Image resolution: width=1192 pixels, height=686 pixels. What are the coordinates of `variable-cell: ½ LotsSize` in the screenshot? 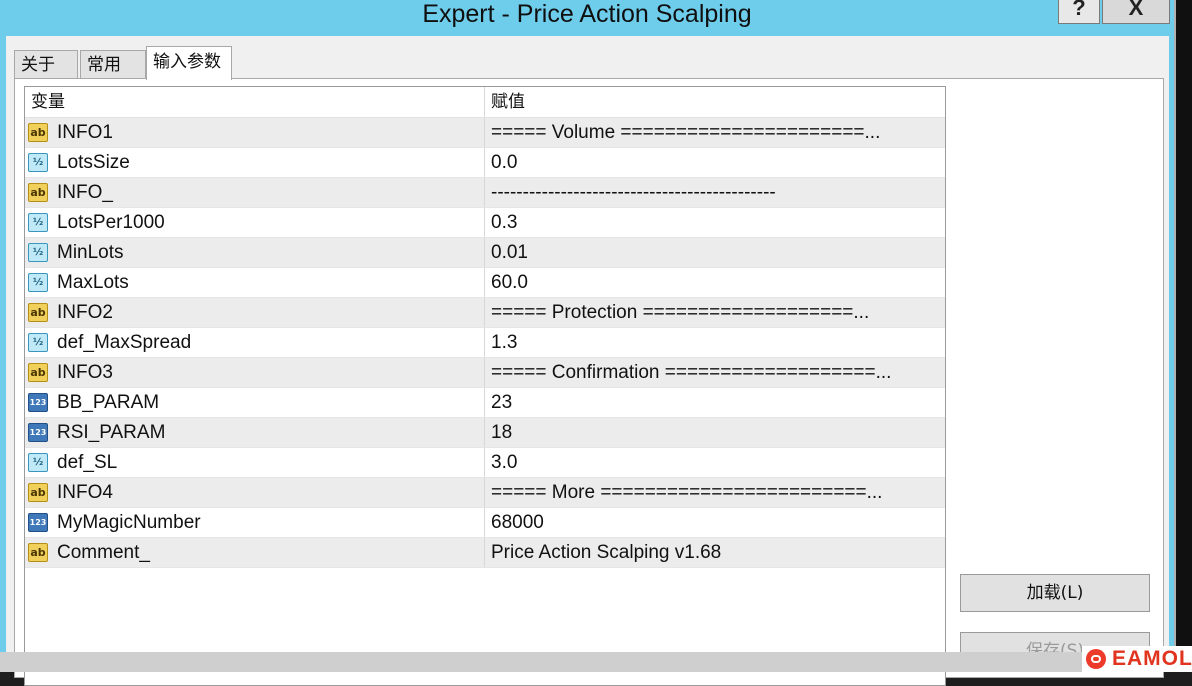 It's located at (255, 162).